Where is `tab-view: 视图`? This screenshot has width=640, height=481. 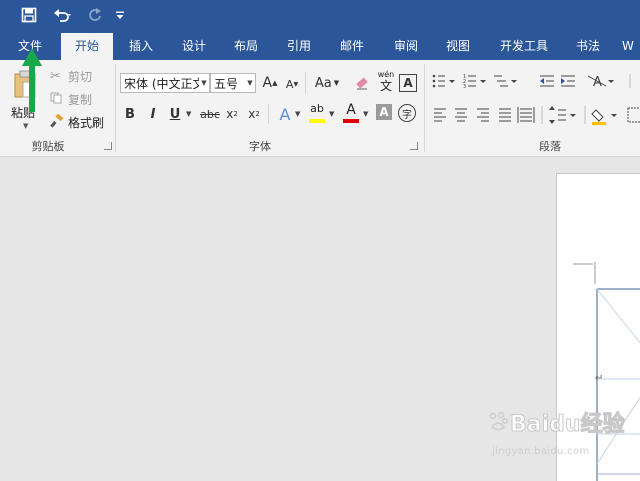
tab-view: 视图 is located at coordinates (458, 46).